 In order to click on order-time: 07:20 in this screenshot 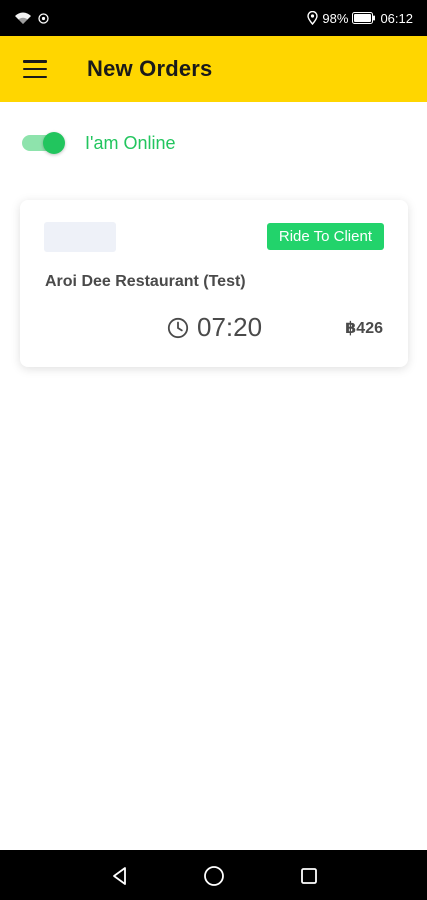, I will do `click(230, 327)`.